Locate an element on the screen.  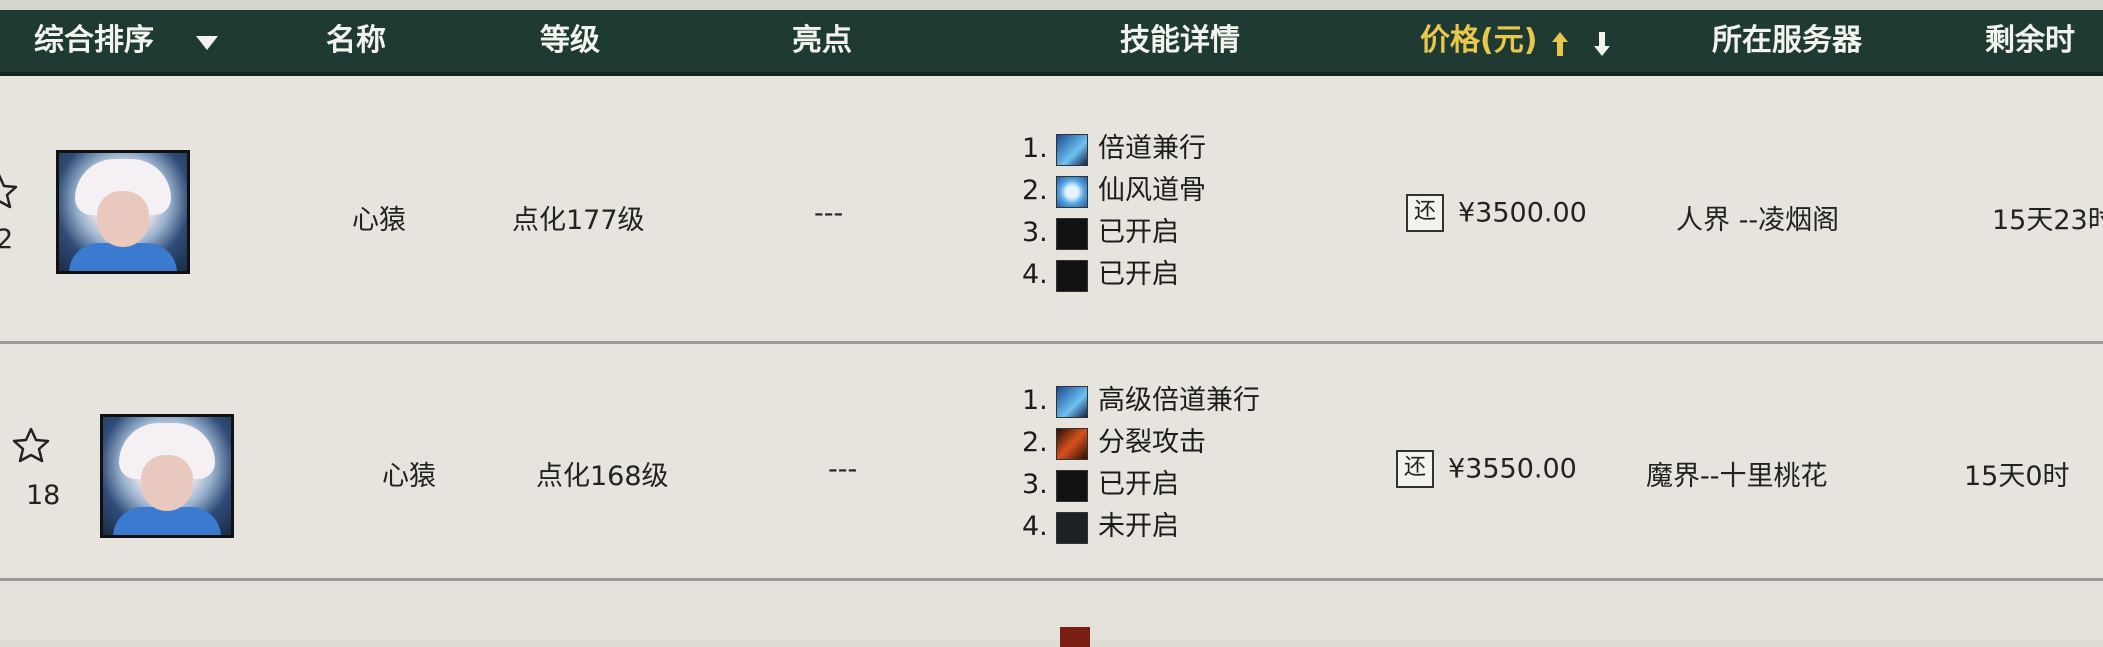
sort-dropdown: 综合排序 is located at coordinates (94, 41).